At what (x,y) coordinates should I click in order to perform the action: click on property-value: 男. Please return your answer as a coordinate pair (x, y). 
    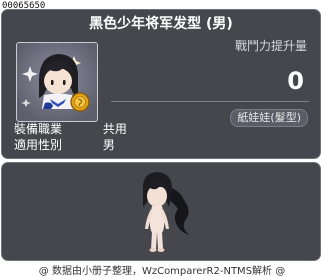
    Looking at the image, I should click on (108, 145).